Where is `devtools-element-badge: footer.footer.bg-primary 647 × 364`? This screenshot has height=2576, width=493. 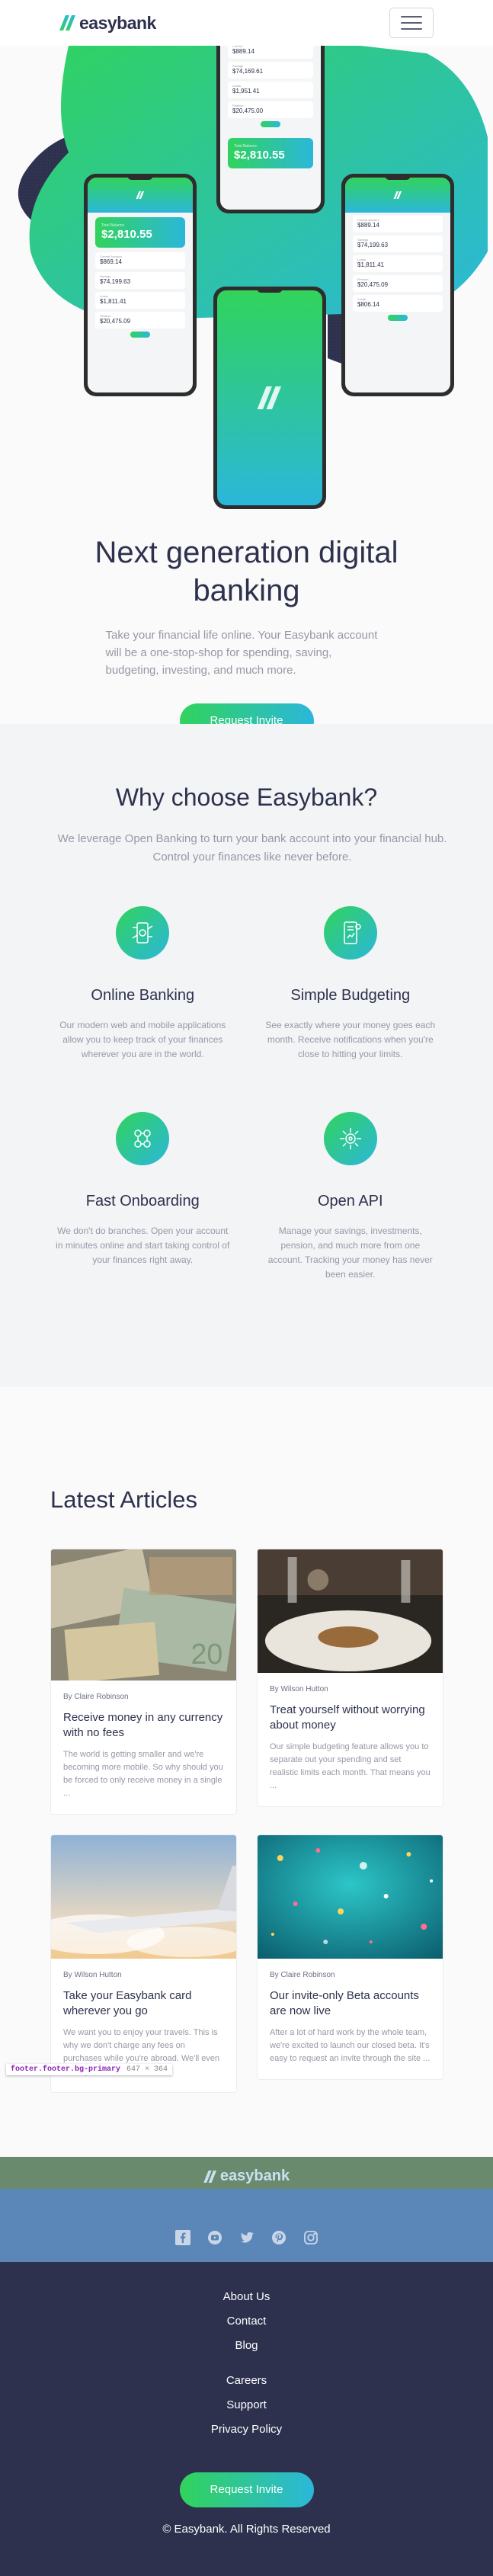
devtools-element-badge: footer.footer.bg-primary 647 × 364 is located at coordinates (90, 2069).